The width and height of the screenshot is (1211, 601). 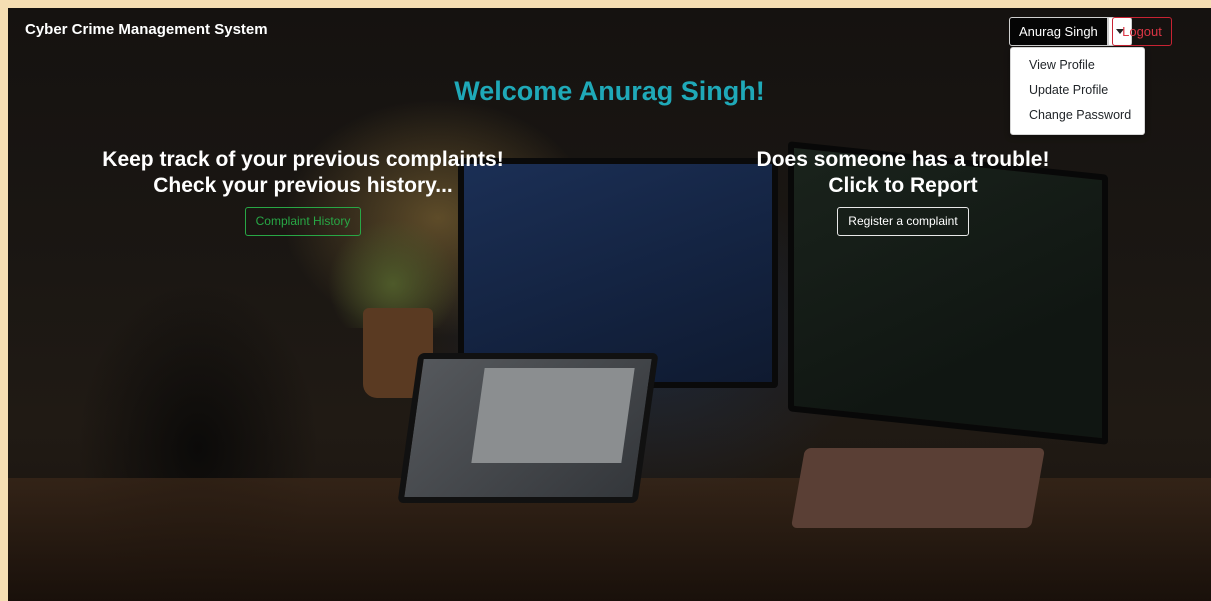 I want to click on report-heading-line1: Does someone has a trouble!, so click(x=903, y=159).